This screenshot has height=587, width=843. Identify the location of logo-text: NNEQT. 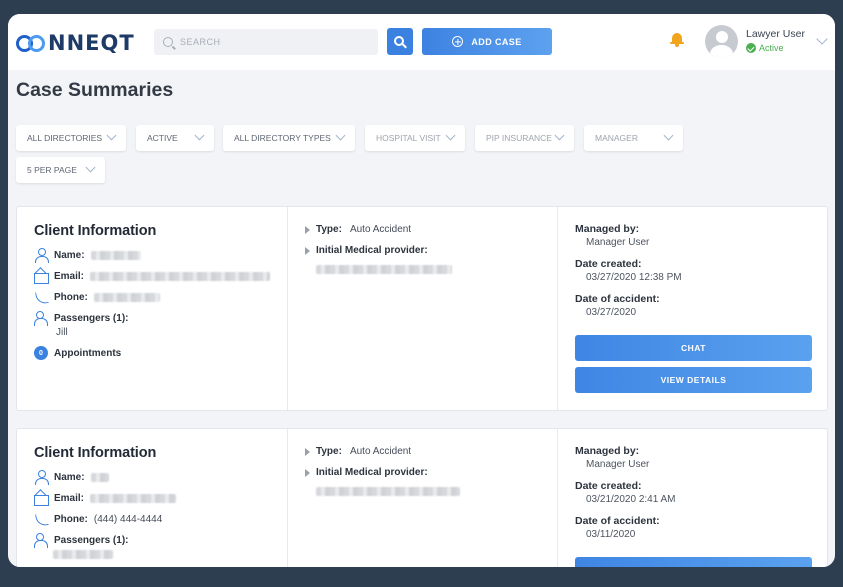
(91, 43).